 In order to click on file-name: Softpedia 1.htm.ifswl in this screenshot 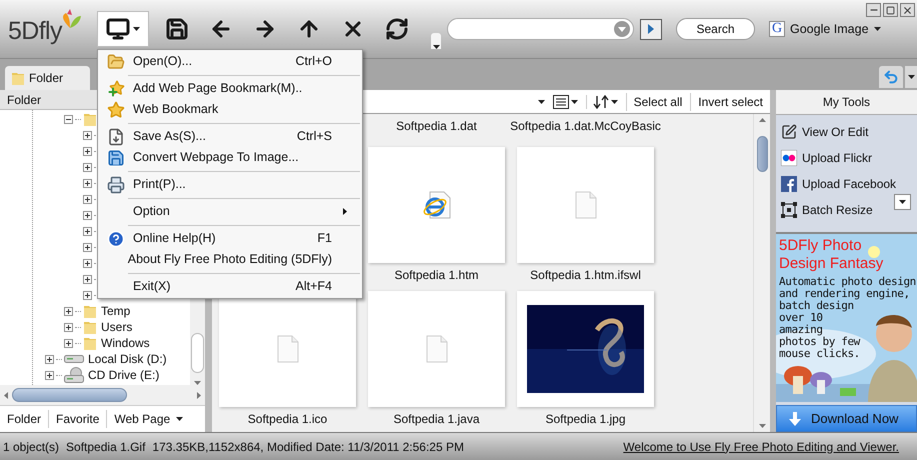, I will do `click(585, 275)`.